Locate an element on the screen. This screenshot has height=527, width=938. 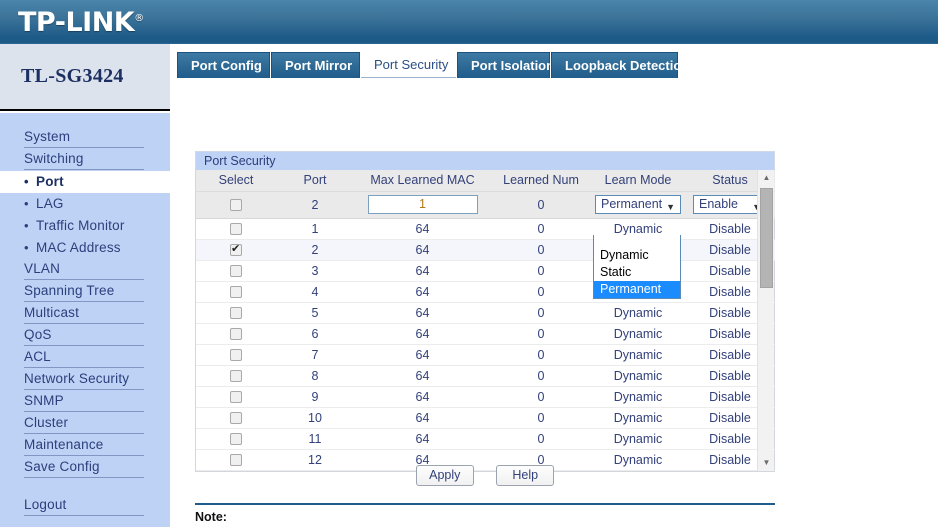
learn-mode-option-static: Static is located at coordinates (637, 272).